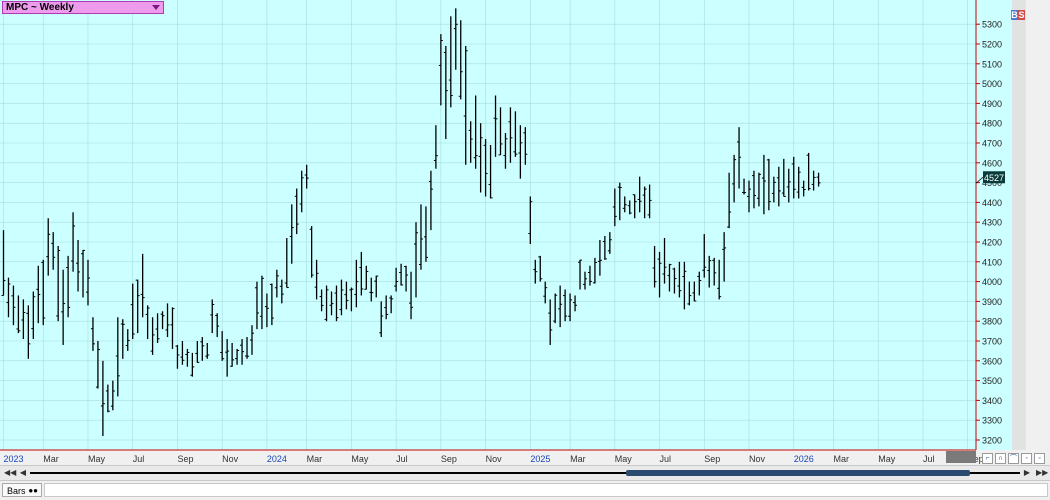 The image size is (1050, 500). Describe the element at coordinates (992, 342) in the screenshot. I see `y-tick-label: 3700` at that location.